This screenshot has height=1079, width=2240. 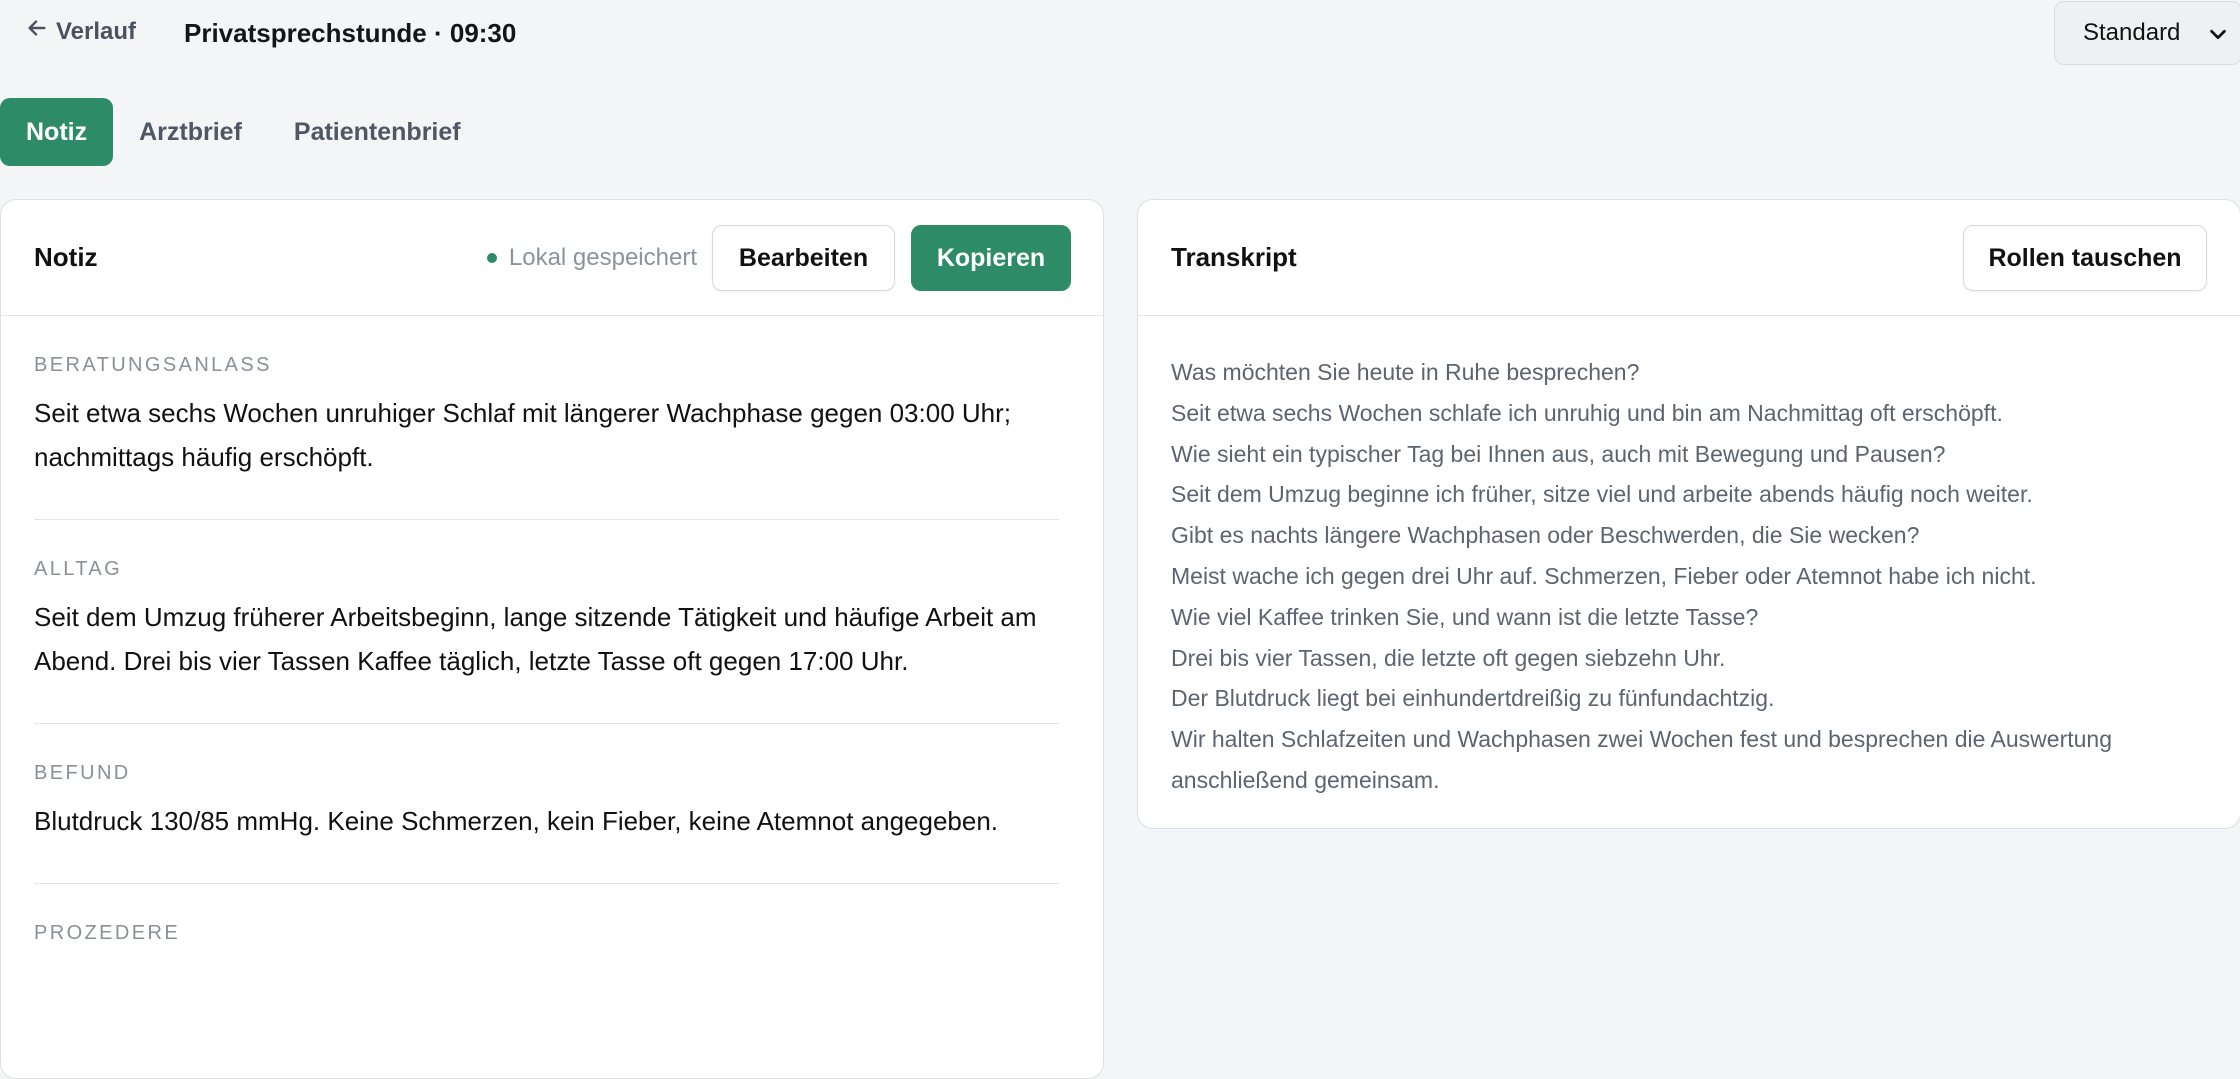 What do you see at coordinates (350, 33) in the screenshot?
I see `page-title: Privatsprechstunde · 09:30` at bounding box center [350, 33].